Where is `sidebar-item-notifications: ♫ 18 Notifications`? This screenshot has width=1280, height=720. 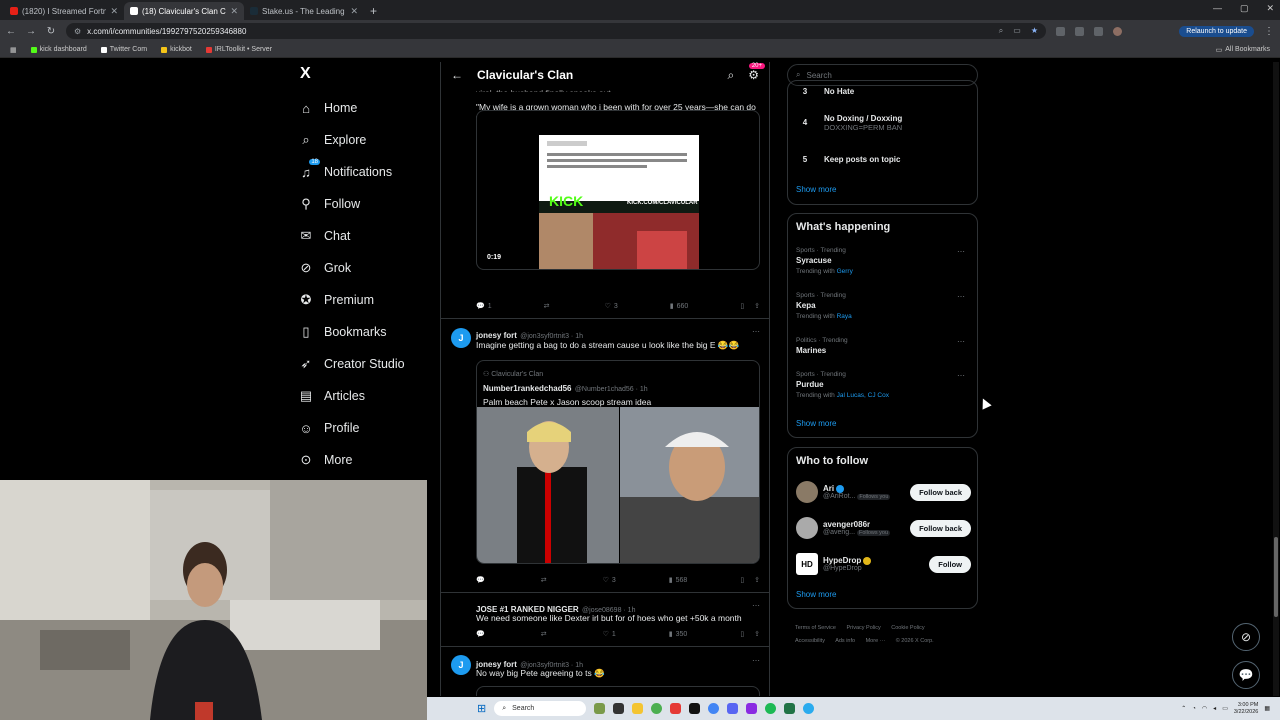
sidebar-item-notifications: ♫ 18 Notifications is located at coordinates (368, 172).